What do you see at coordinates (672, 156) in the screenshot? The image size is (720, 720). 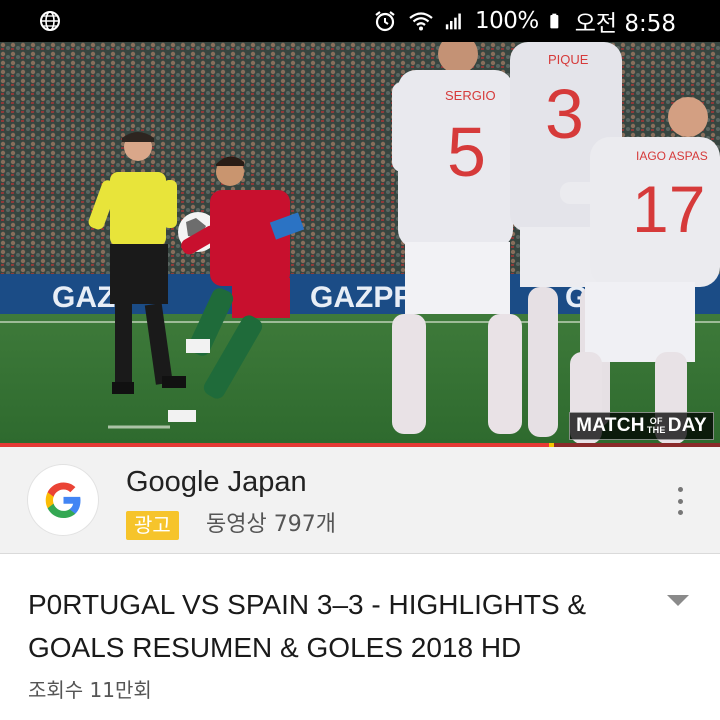 I see `svg-text: IAGO ASPAS` at bounding box center [672, 156].